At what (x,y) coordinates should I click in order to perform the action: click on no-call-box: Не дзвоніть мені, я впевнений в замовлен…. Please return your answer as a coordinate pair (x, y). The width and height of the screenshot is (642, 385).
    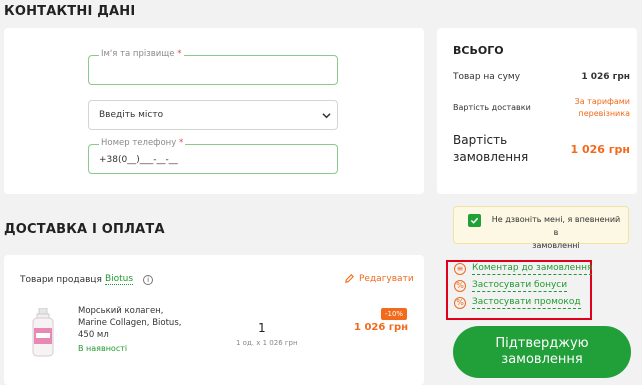
    Looking at the image, I should click on (541, 228).